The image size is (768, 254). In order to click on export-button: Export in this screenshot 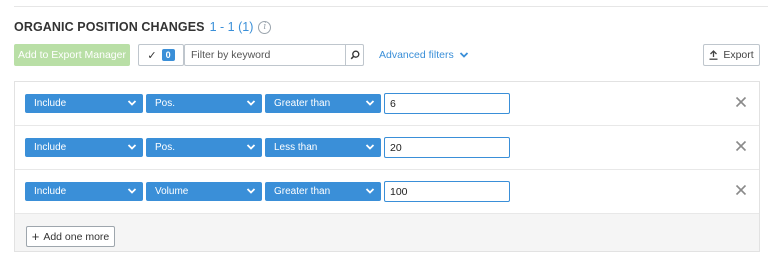, I will do `click(731, 55)`.